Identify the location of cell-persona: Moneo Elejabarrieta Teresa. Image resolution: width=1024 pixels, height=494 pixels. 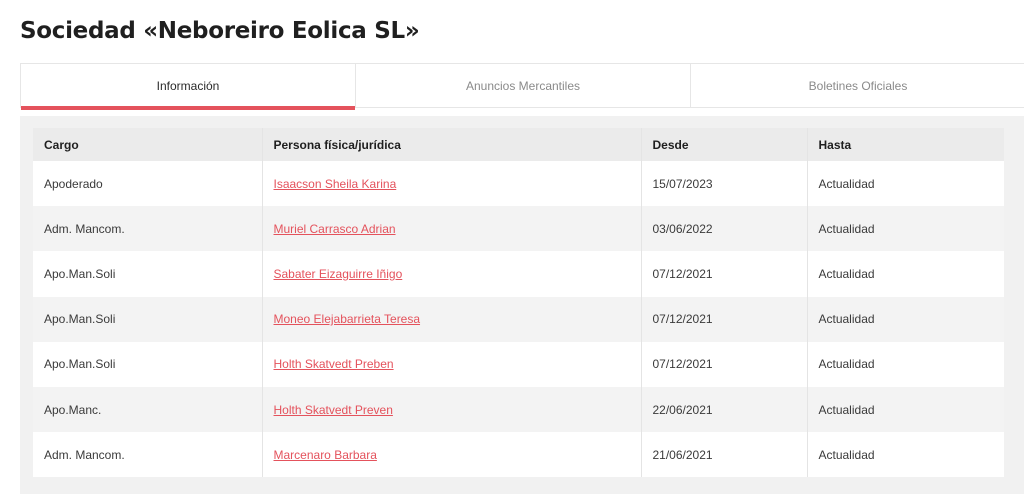
(451, 319).